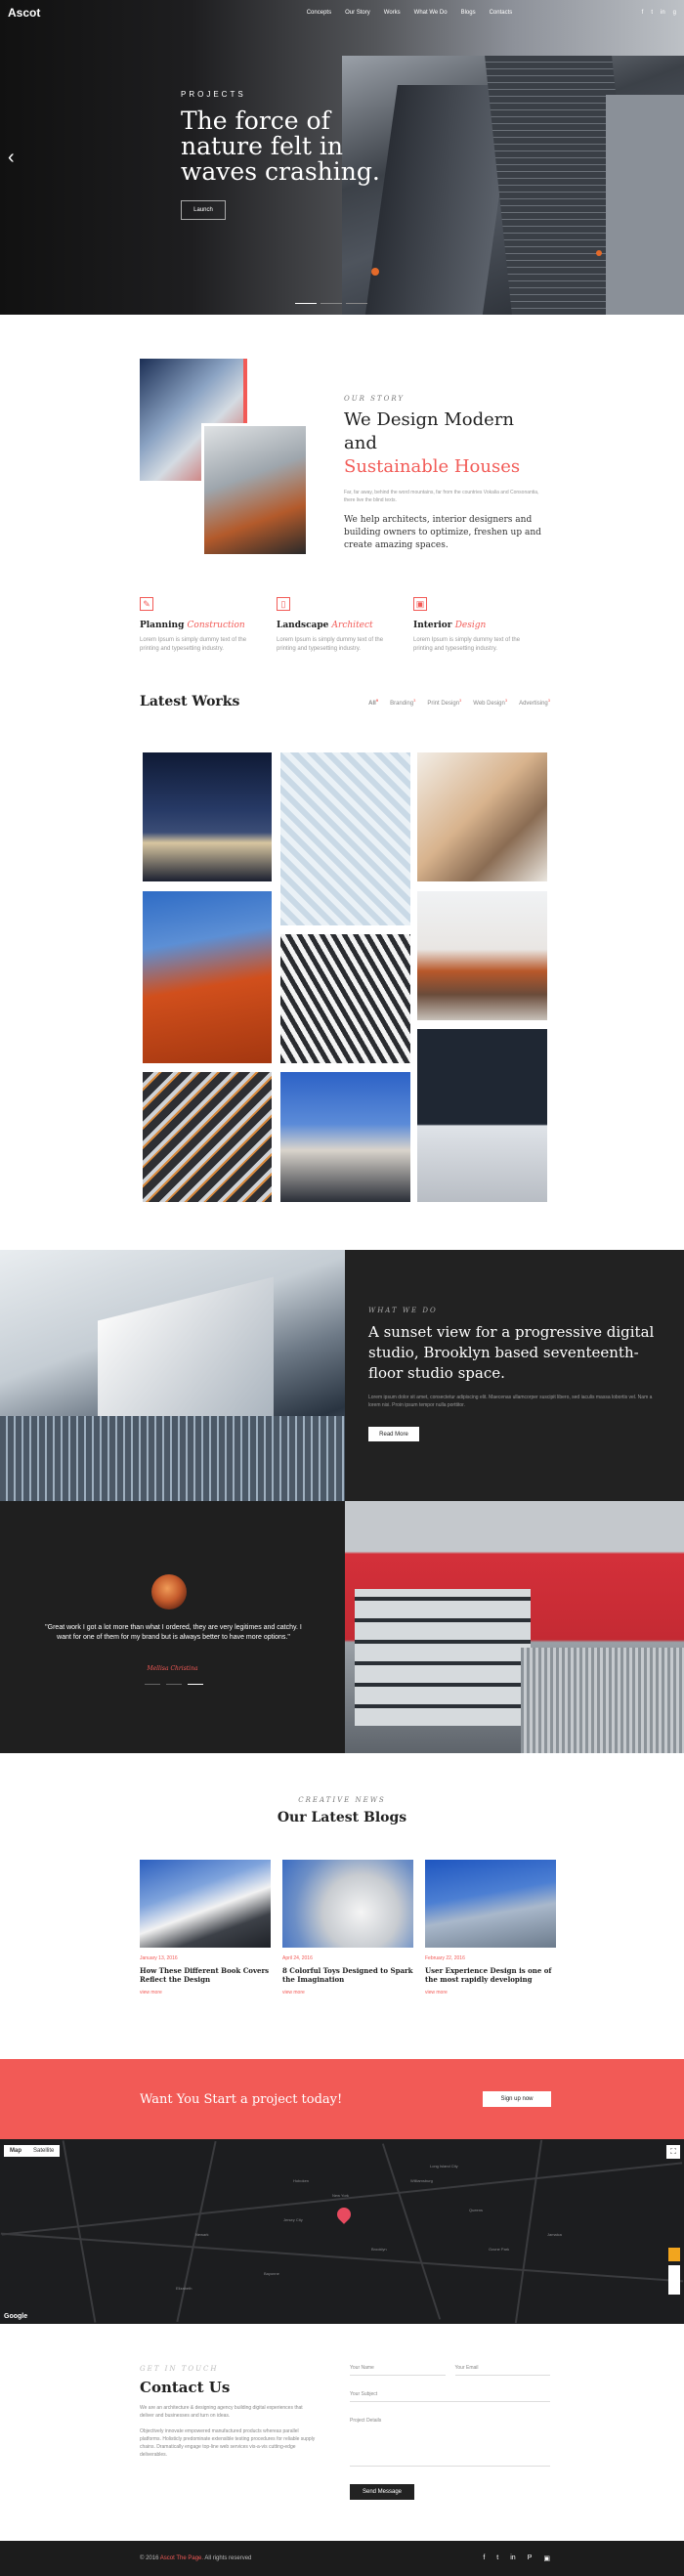 Image resolution: width=684 pixels, height=2576 pixels. I want to click on instagram-icon: ▣, so click(546, 2558).